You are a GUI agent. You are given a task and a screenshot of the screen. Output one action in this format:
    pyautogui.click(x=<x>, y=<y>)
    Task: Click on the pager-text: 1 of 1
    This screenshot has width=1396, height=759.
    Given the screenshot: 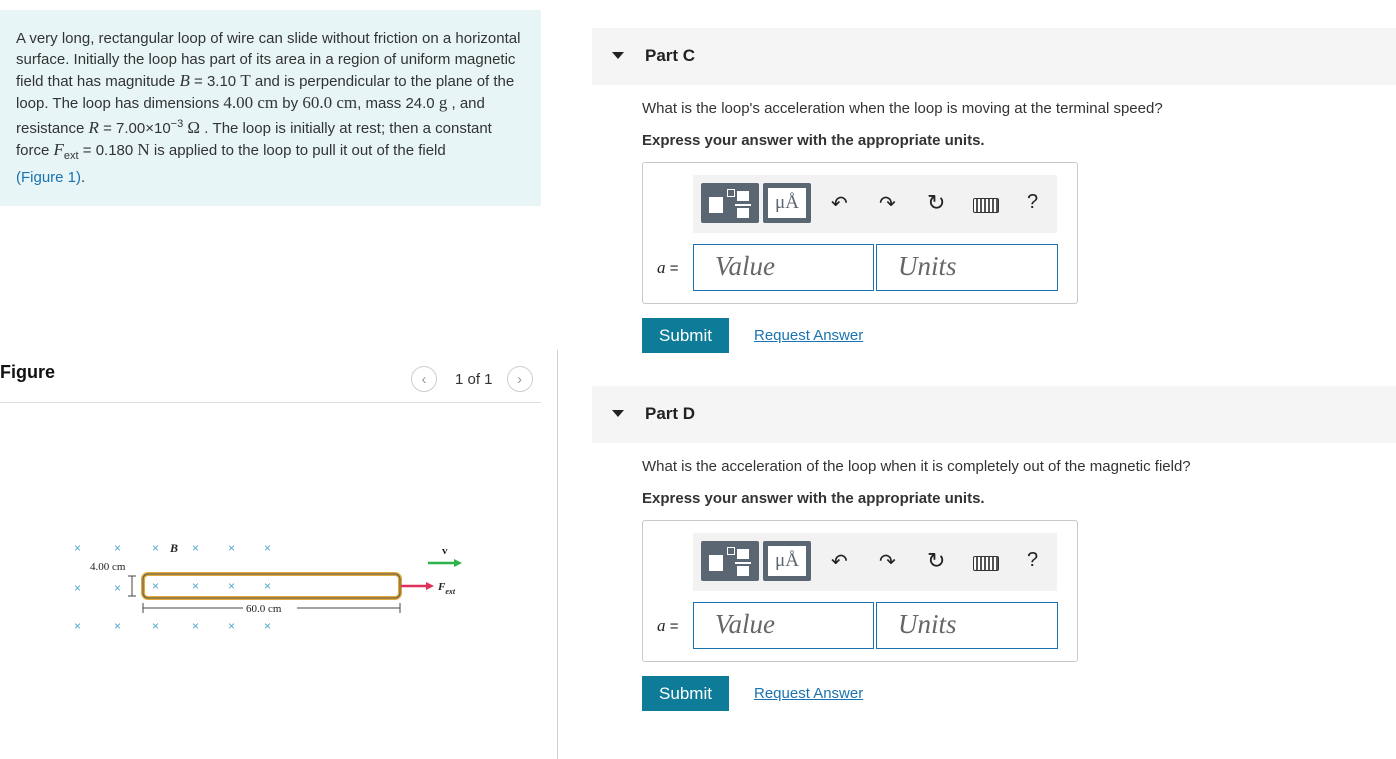 What is the action you would take?
    pyautogui.click(x=474, y=379)
    